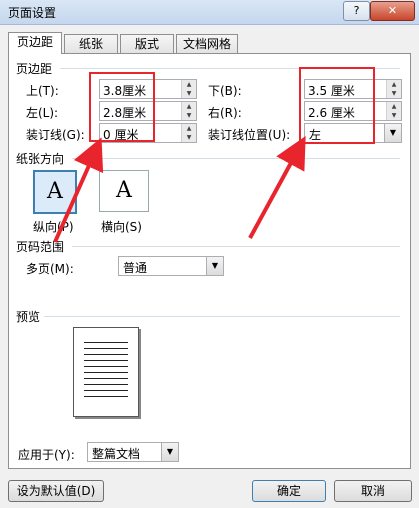  I want to click on arrow-right, so click(277, 187).